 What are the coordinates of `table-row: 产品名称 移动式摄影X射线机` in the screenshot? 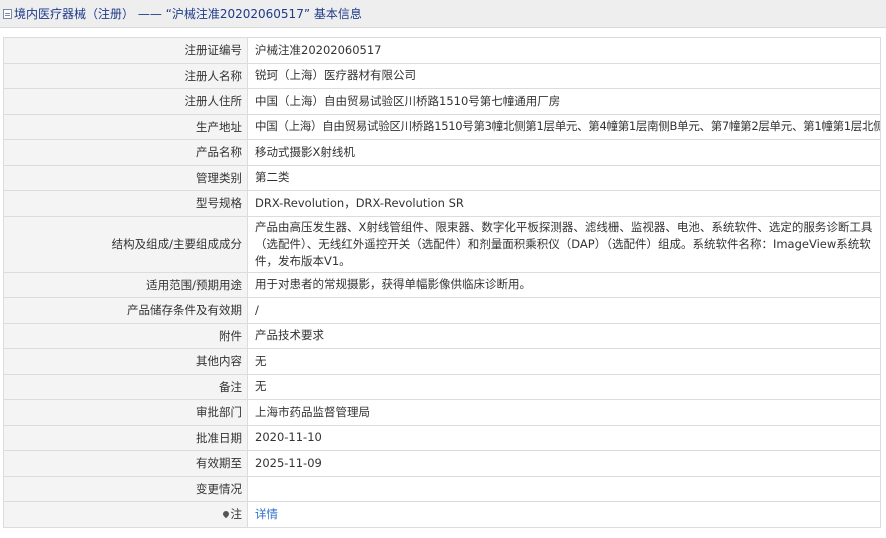 It's located at (442, 152).